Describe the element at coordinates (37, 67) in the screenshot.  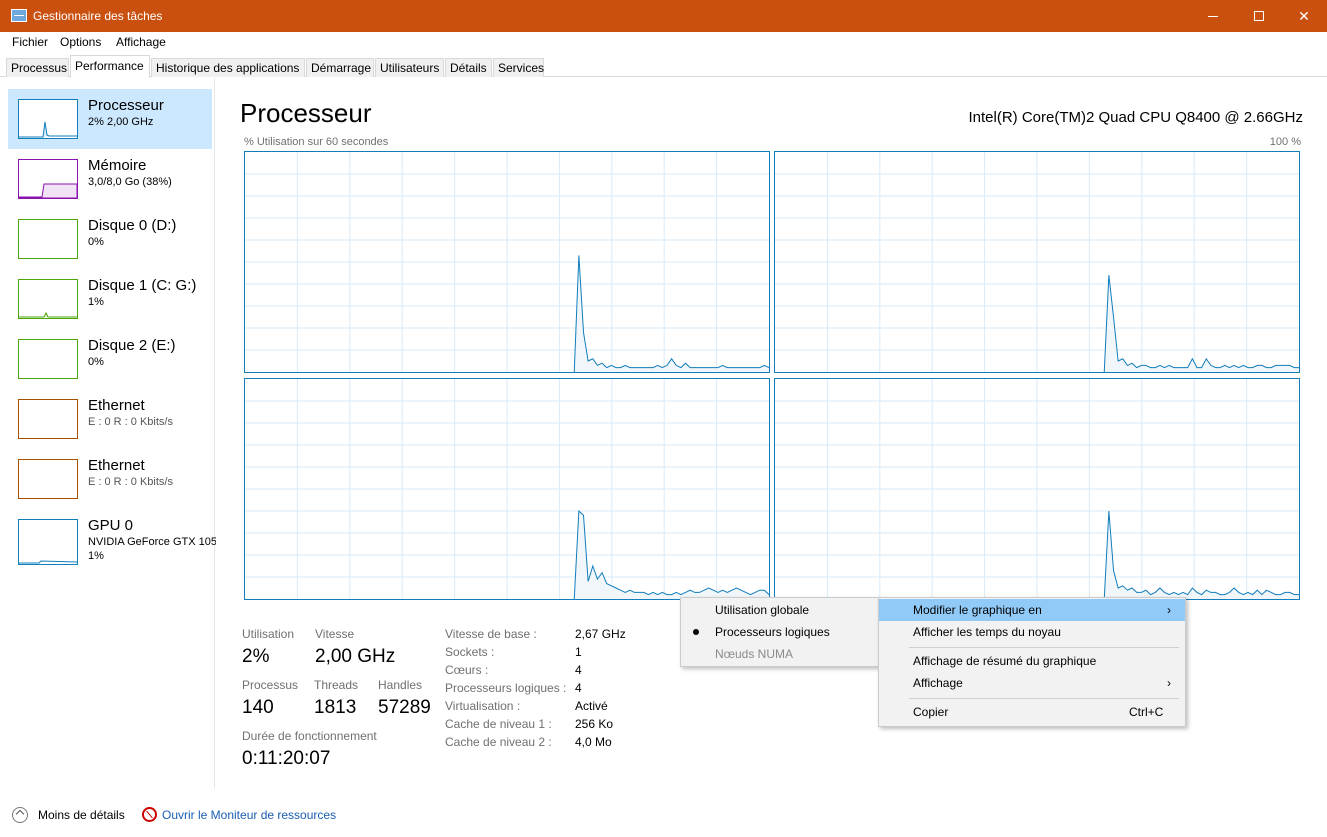
I see `tab-processus: Processus` at that location.